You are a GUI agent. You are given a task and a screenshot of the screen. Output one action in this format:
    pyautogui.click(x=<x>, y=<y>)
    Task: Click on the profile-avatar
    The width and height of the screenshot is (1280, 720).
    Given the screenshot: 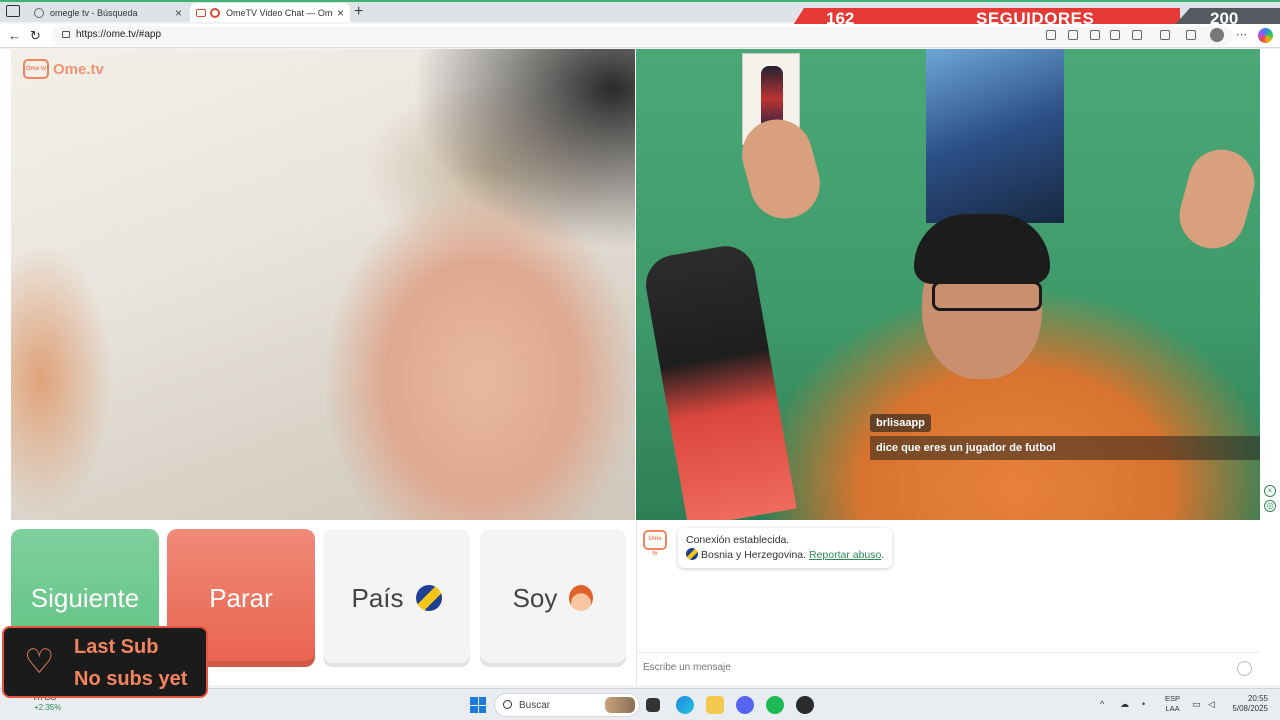 What is the action you would take?
    pyautogui.click(x=1217, y=35)
    